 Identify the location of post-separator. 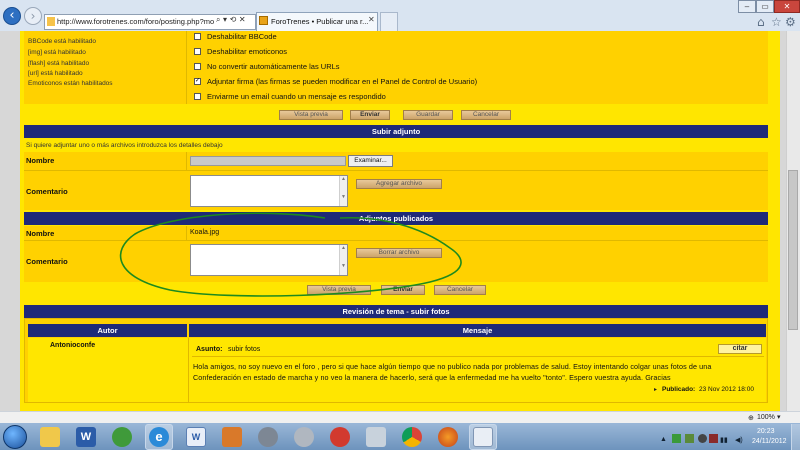
(478, 356).